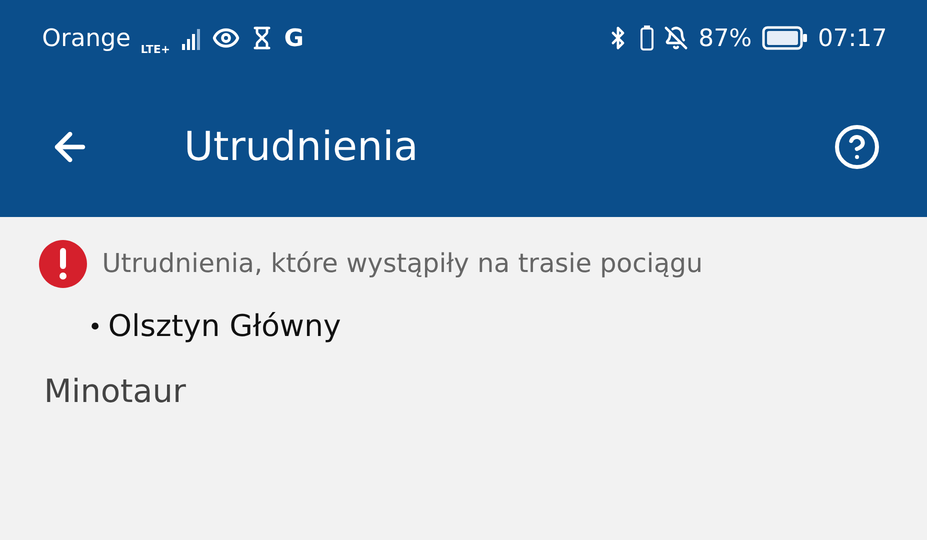 The height and width of the screenshot is (540, 927). What do you see at coordinates (155, 49) in the screenshot?
I see `network-type: LTE+` at bounding box center [155, 49].